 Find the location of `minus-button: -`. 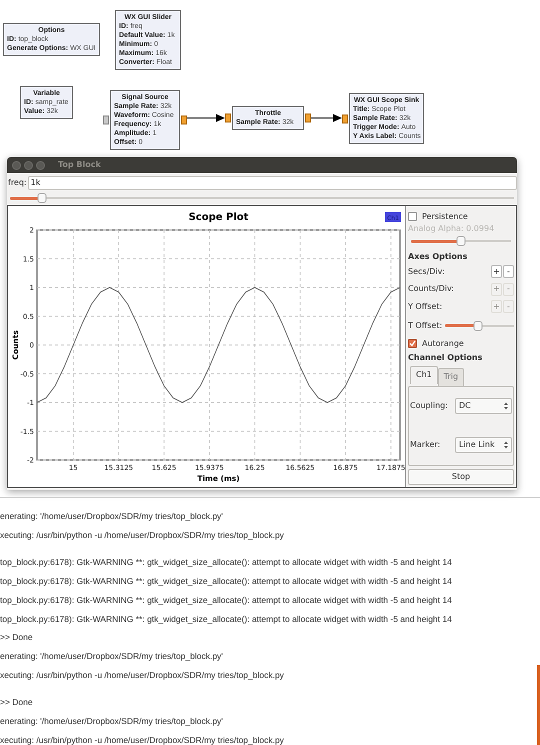

minus-button: - is located at coordinates (508, 271).